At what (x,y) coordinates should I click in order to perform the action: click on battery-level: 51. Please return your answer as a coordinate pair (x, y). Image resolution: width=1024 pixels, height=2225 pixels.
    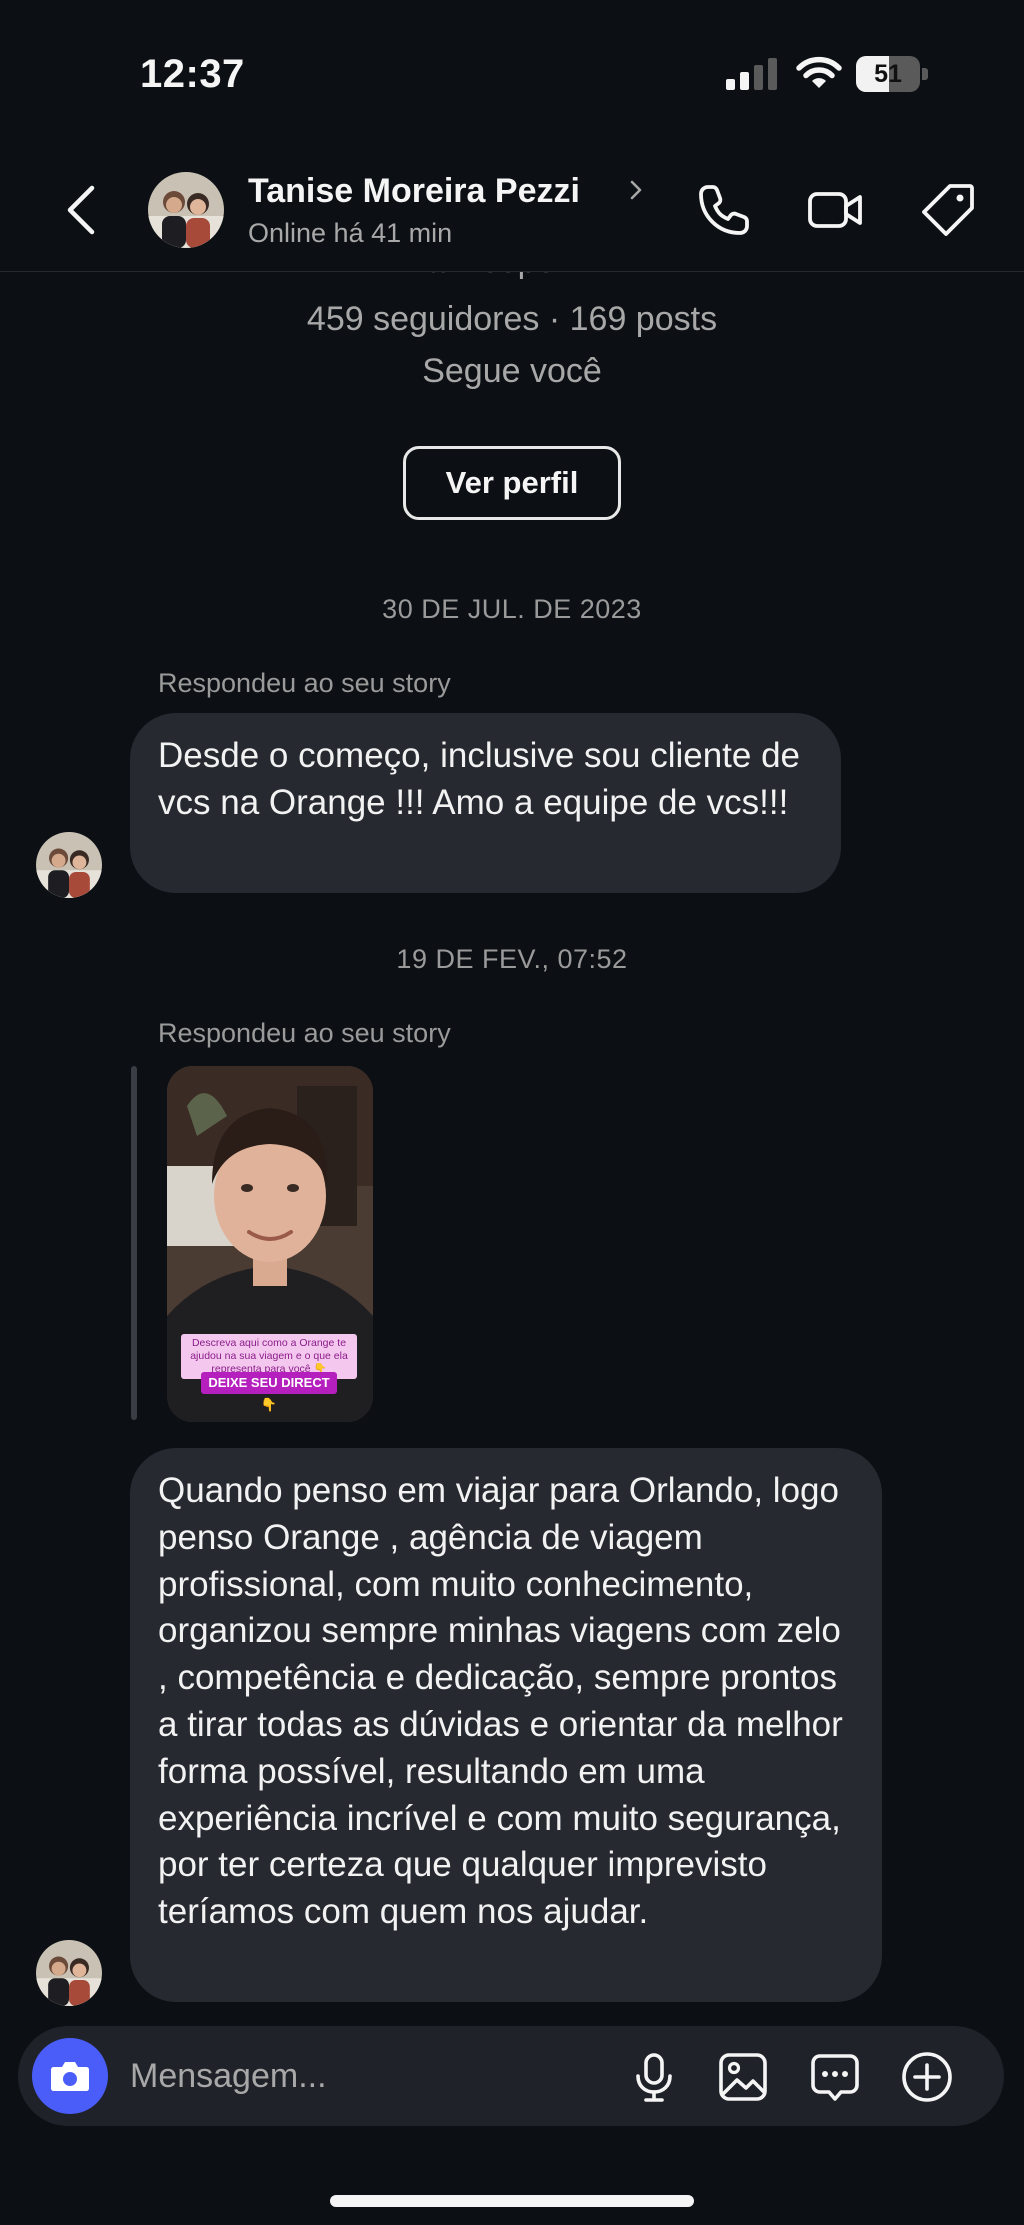
    Looking at the image, I should click on (888, 74).